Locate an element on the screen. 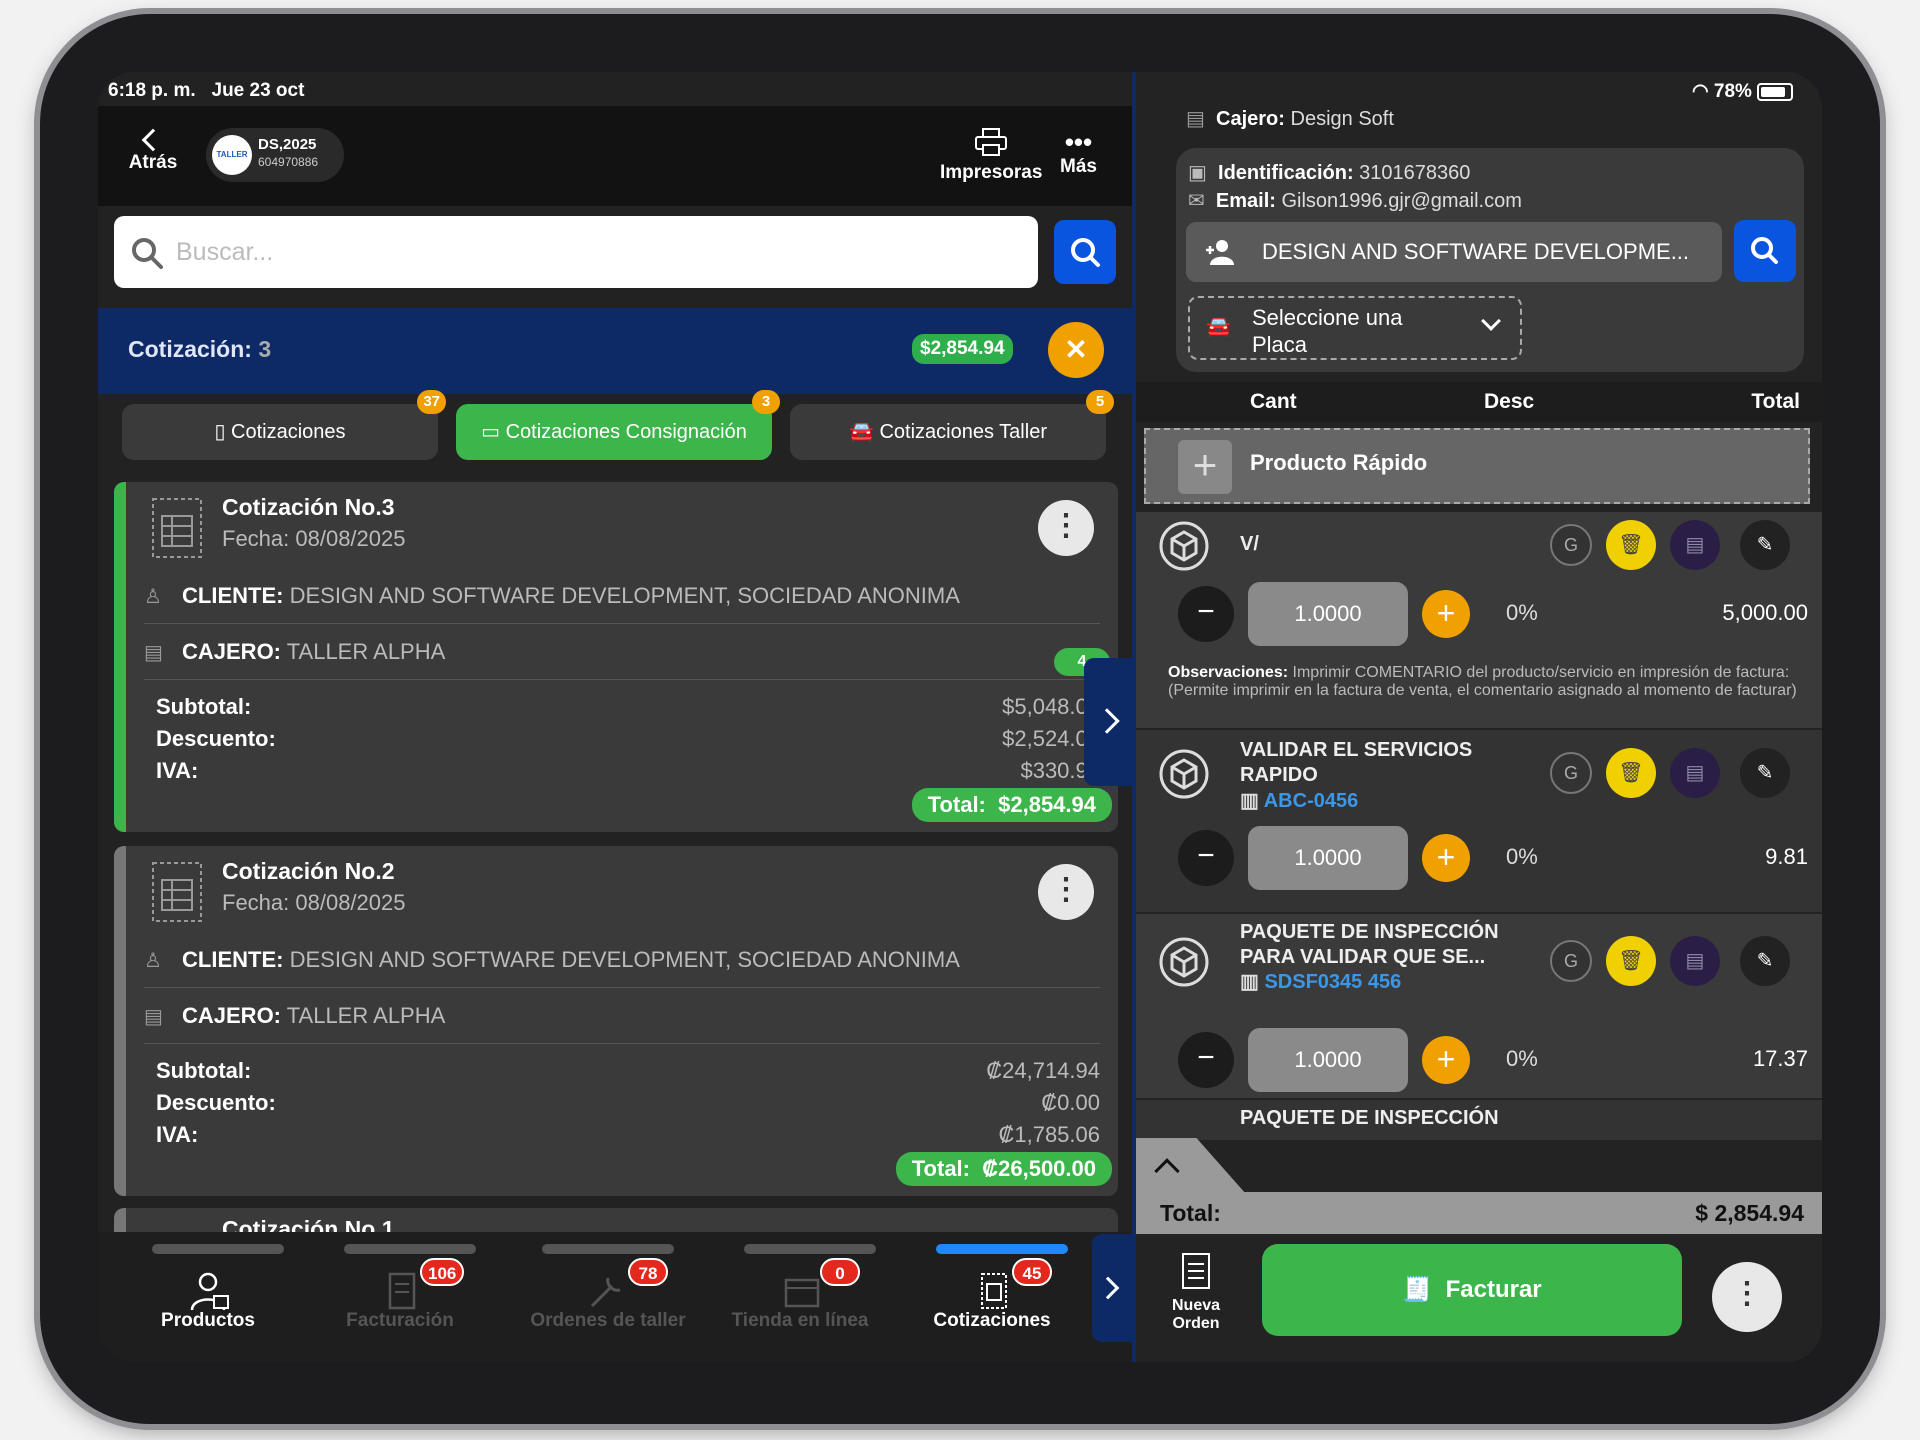 The width and height of the screenshot is (1920, 1440). status-time: 6:18 p. m. Jue 23 oct is located at coordinates (206, 90).